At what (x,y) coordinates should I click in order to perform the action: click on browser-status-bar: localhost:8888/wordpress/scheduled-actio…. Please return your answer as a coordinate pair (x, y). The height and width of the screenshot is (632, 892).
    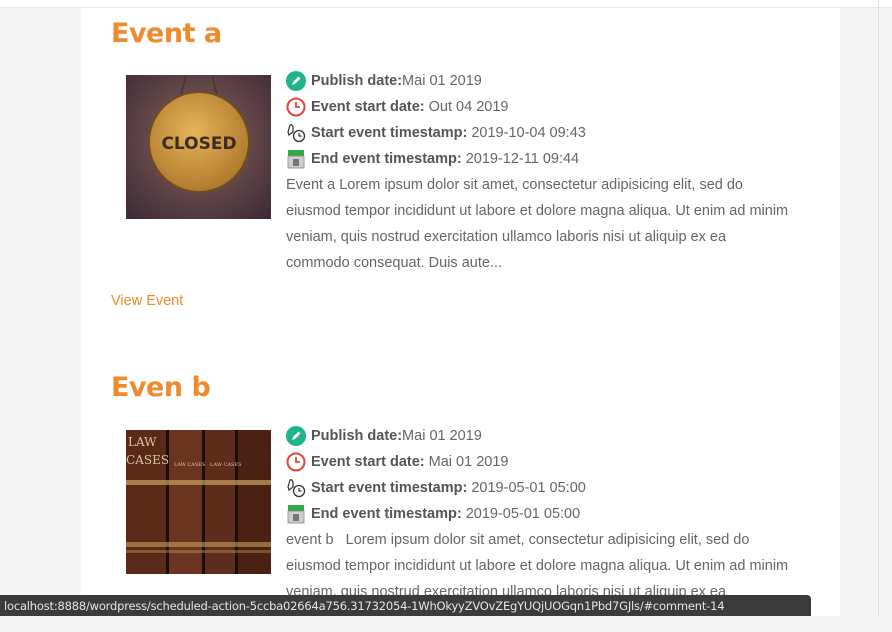
    Looking at the image, I should click on (405, 605).